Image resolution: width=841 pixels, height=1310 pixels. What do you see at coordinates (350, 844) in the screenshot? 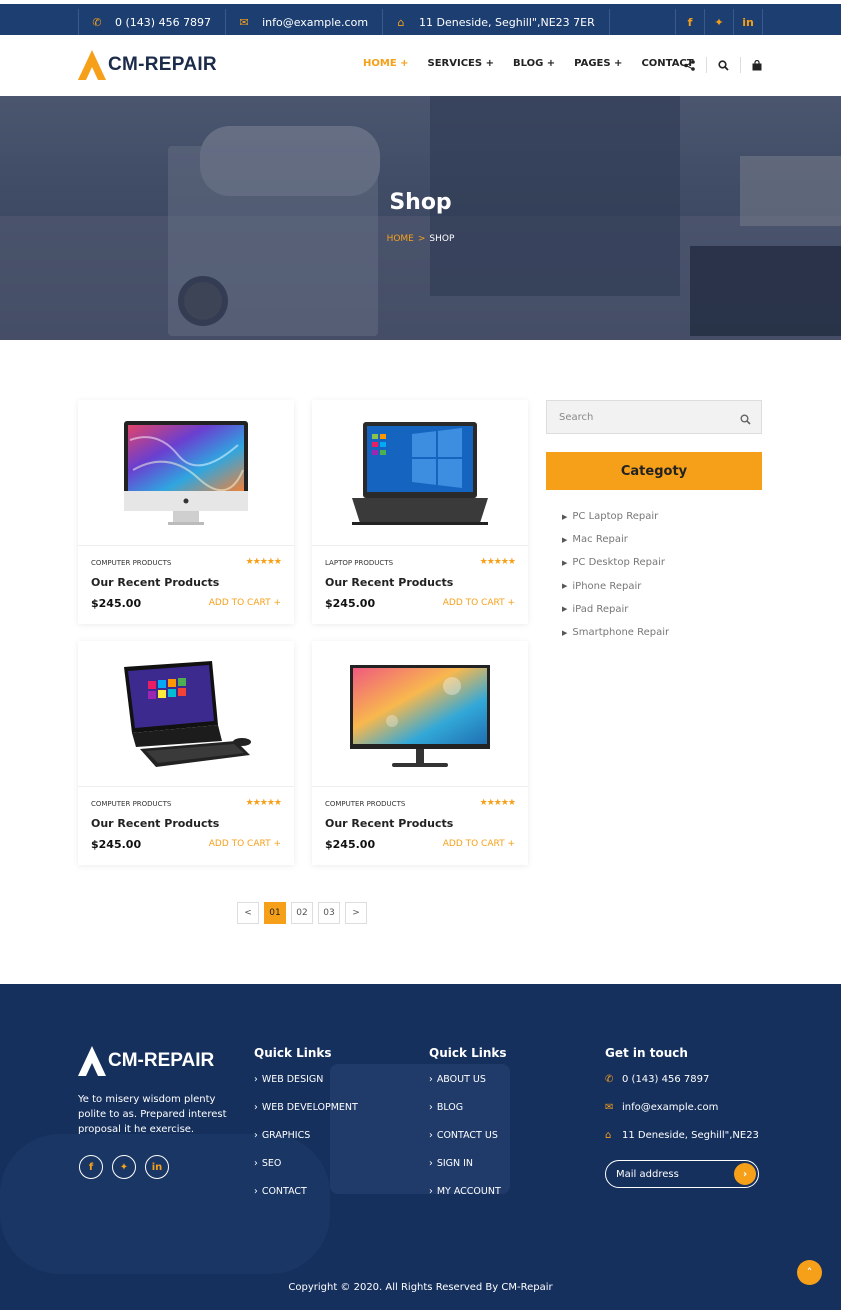
I see `product-price: $245.00` at bounding box center [350, 844].